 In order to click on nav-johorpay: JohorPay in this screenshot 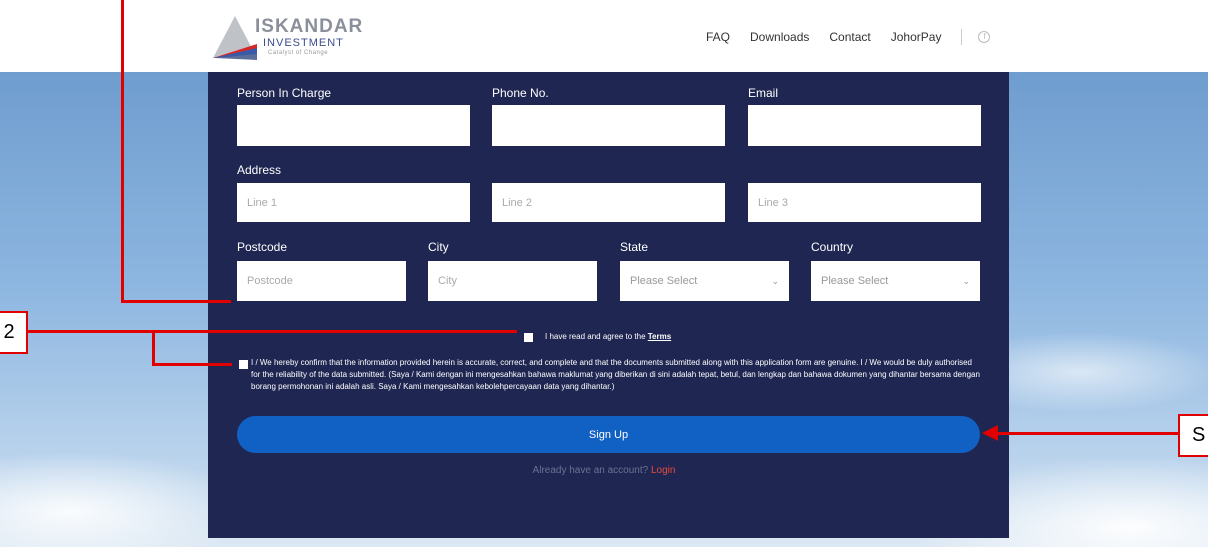, I will do `click(916, 37)`.